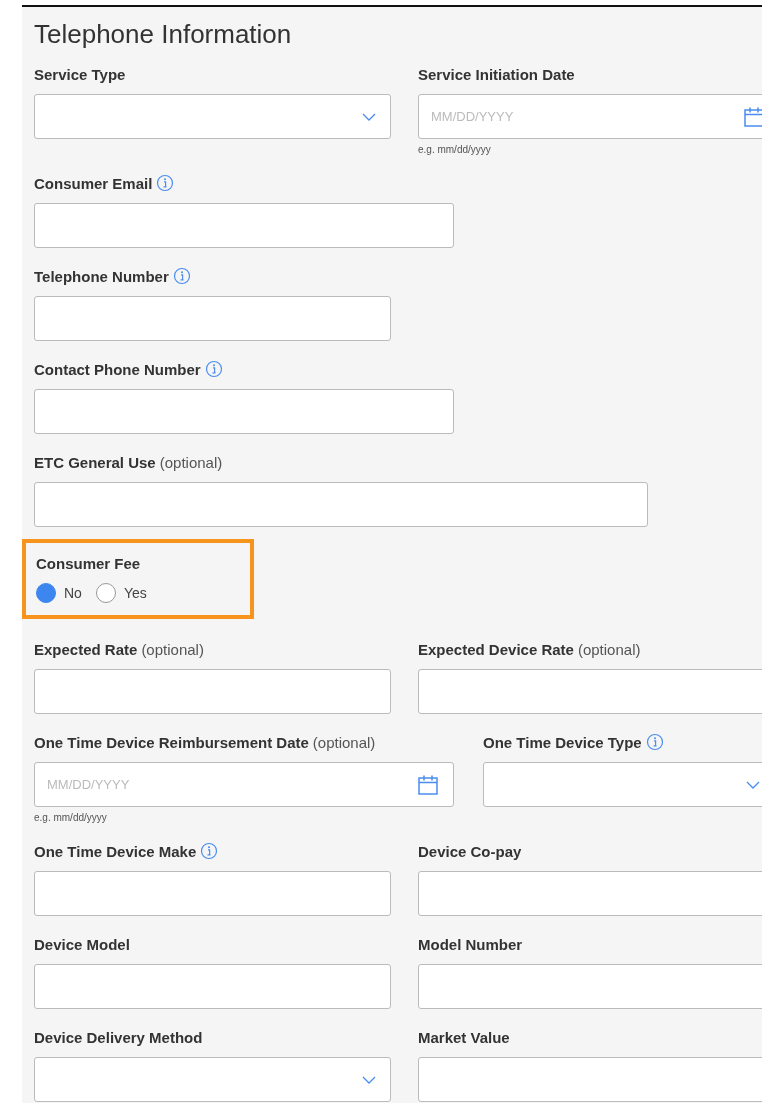 The image size is (762, 1103). Describe the element at coordinates (88, 563) in the screenshot. I see `field-label: Consumer Fee` at that location.